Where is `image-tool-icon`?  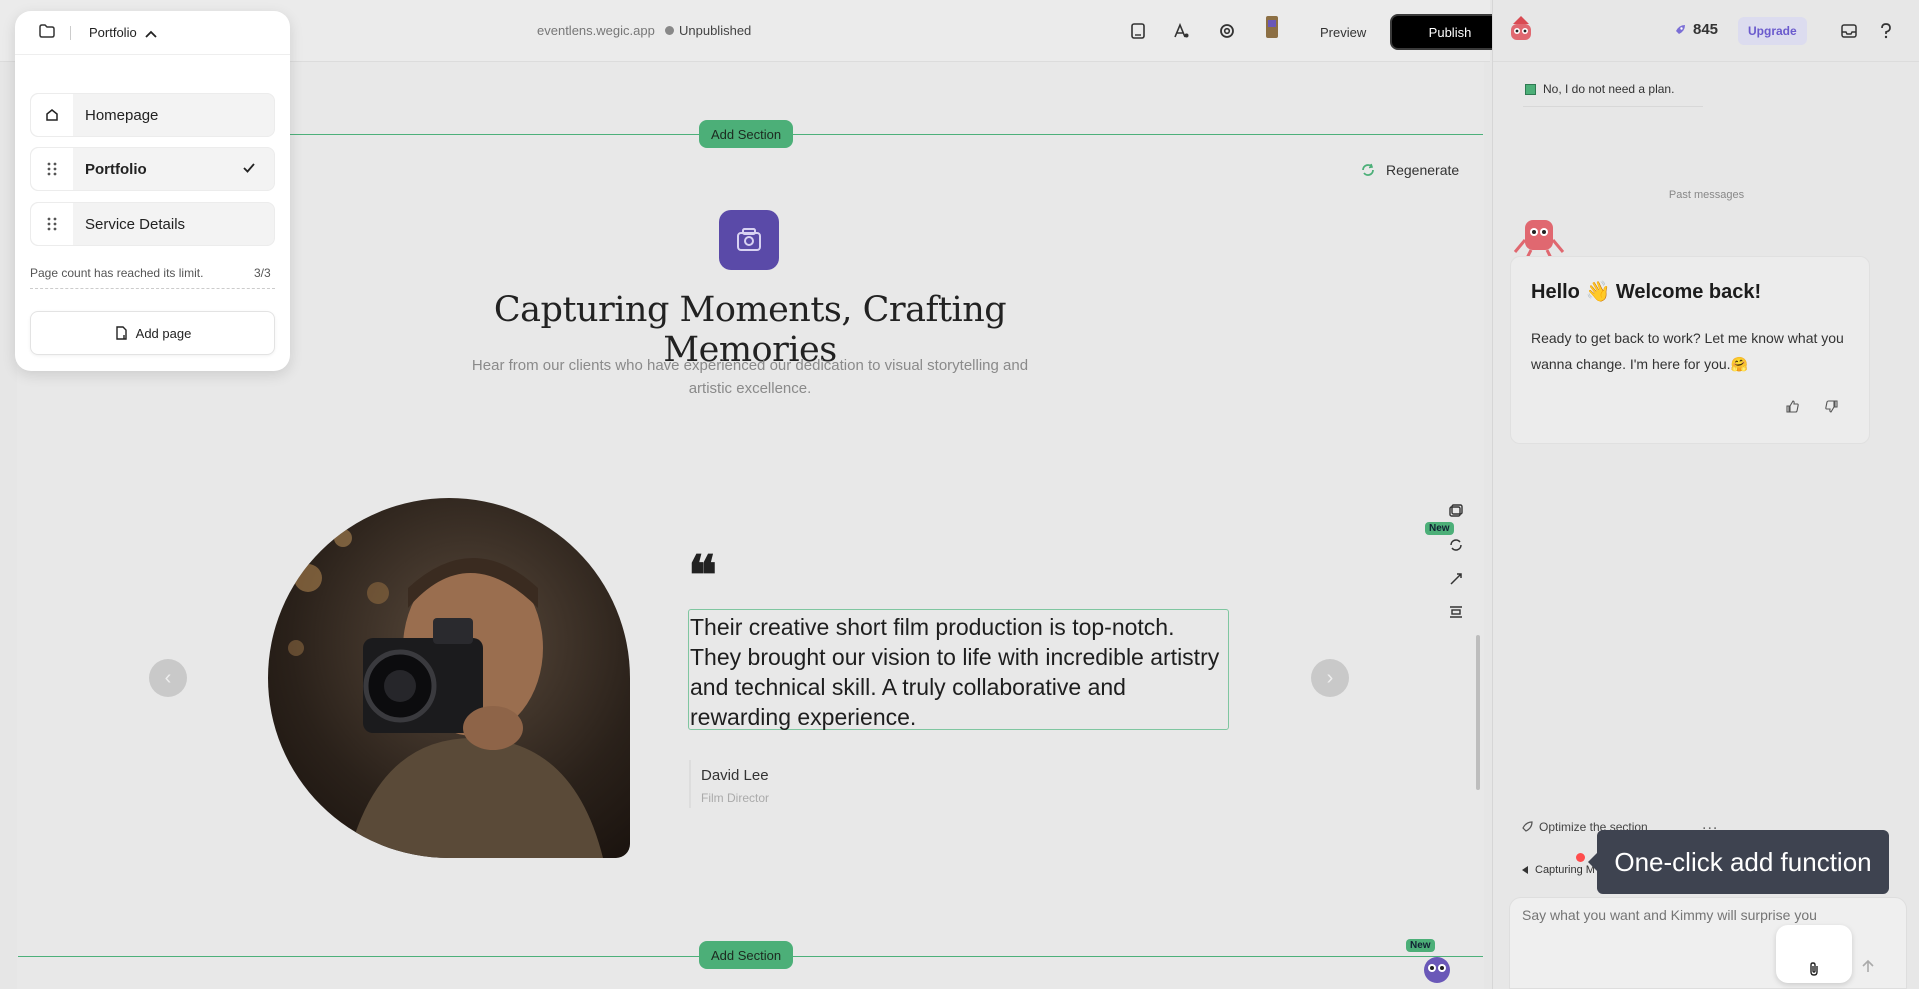
image-tool-icon is located at coordinates (1456, 511).